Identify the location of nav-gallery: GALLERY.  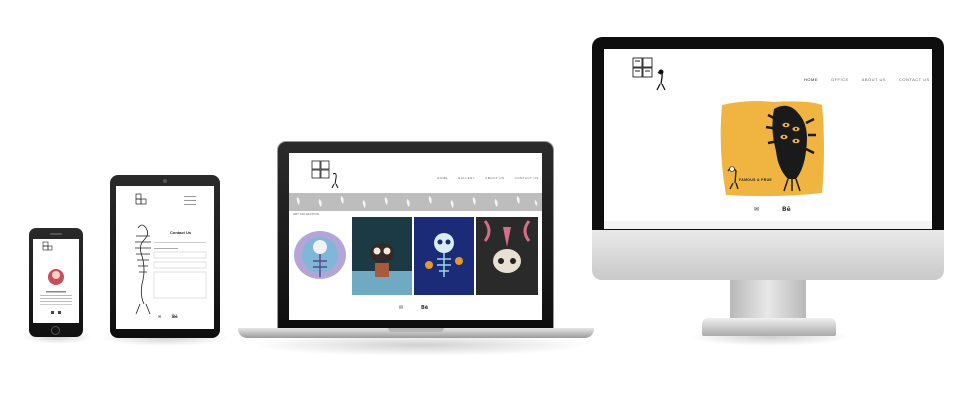
(466, 178).